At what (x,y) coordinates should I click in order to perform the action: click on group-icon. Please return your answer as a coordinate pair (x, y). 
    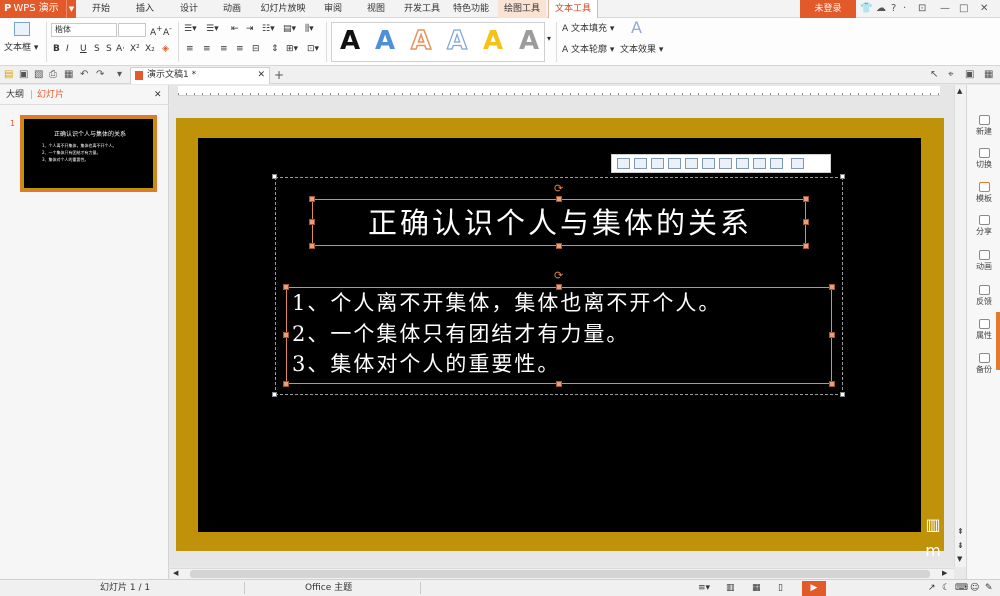
    Looking at the image, I should click on (759, 163).